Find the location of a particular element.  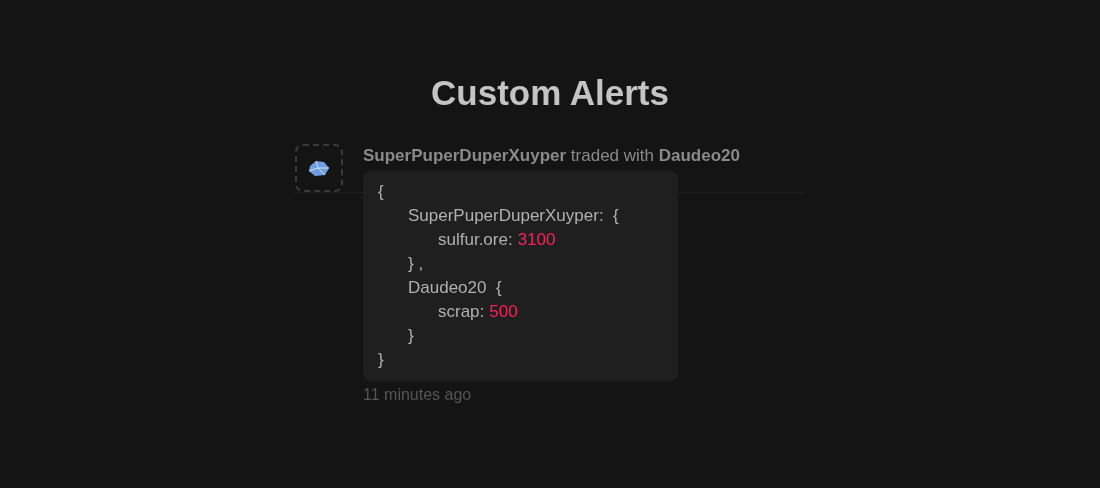

timestamp: 11 minutes ago is located at coordinates (418, 395).